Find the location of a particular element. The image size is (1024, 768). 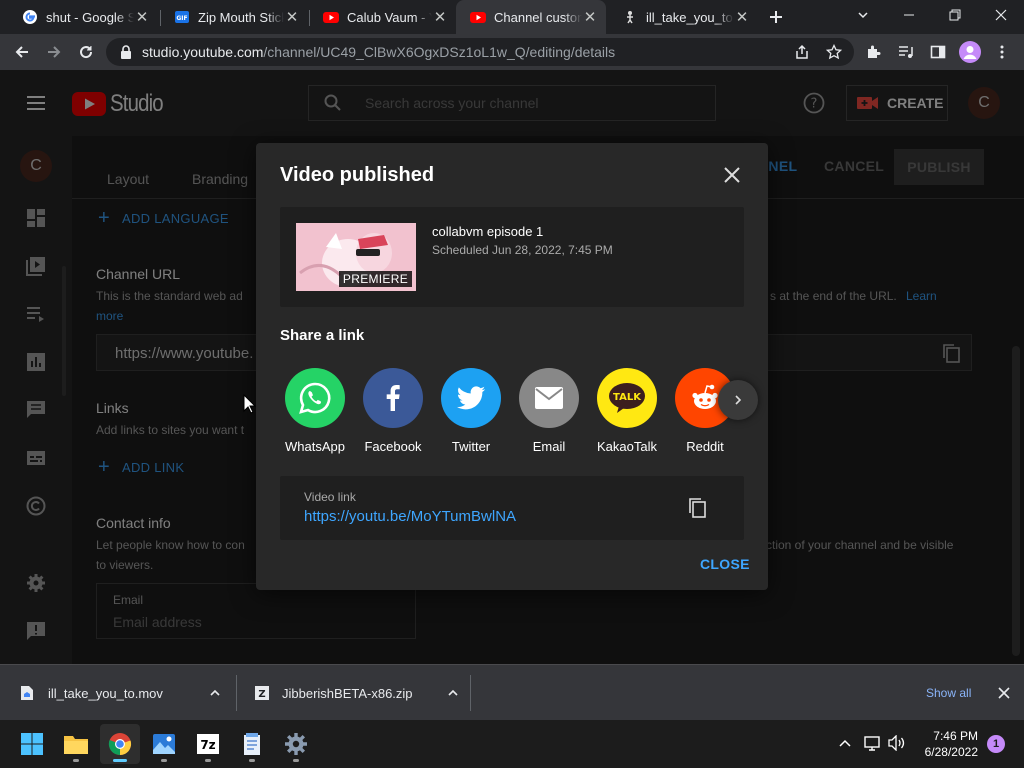

copy-icon is located at coordinates (697, 508).